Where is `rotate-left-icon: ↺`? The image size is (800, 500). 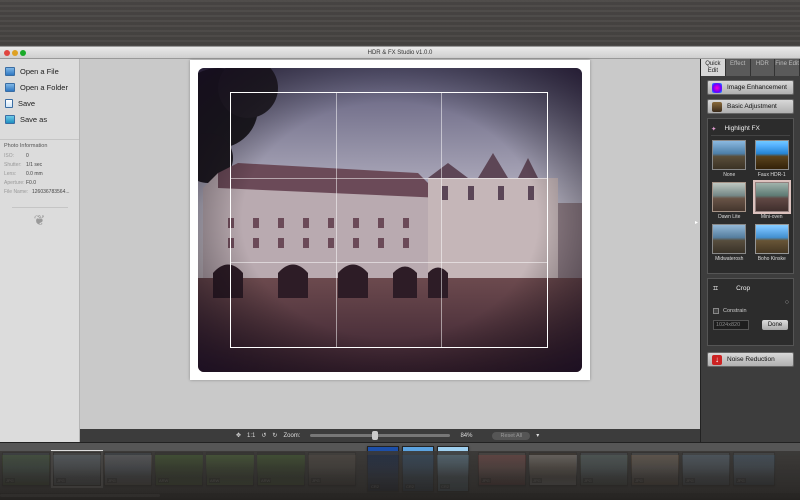 rotate-left-icon: ↺ is located at coordinates (263, 435).